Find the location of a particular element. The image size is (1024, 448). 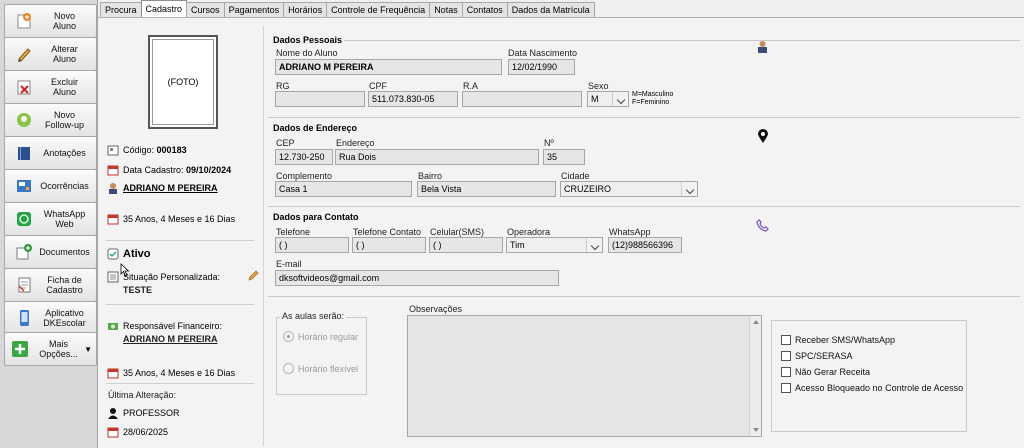

ultima-alteracao-user-row: PROFESSOR is located at coordinates (143, 412).